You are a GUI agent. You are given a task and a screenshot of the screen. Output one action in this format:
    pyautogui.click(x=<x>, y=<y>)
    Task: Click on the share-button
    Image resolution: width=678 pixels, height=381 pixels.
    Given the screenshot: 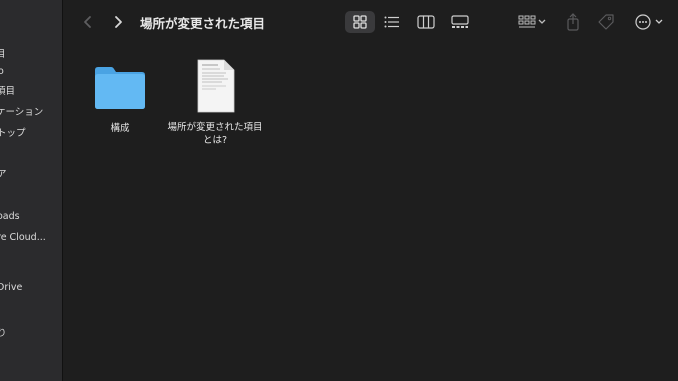 What is the action you would take?
    pyautogui.click(x=573, y=22)
    